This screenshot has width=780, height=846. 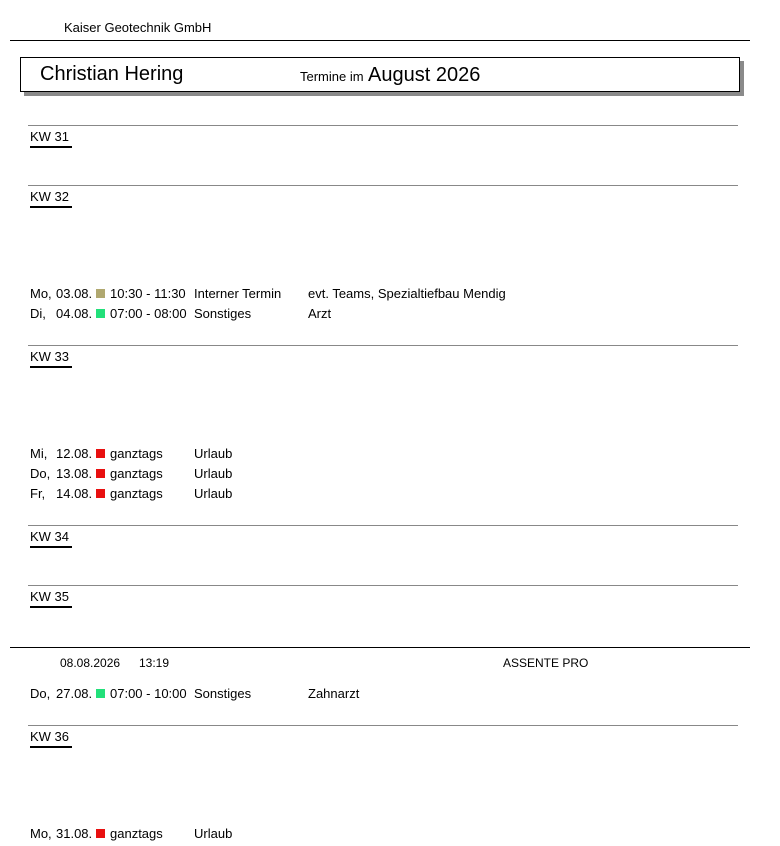 I want to click on appointment-row: Do, 13.08. ganztags Urlaub, so click(x=380, y=476).